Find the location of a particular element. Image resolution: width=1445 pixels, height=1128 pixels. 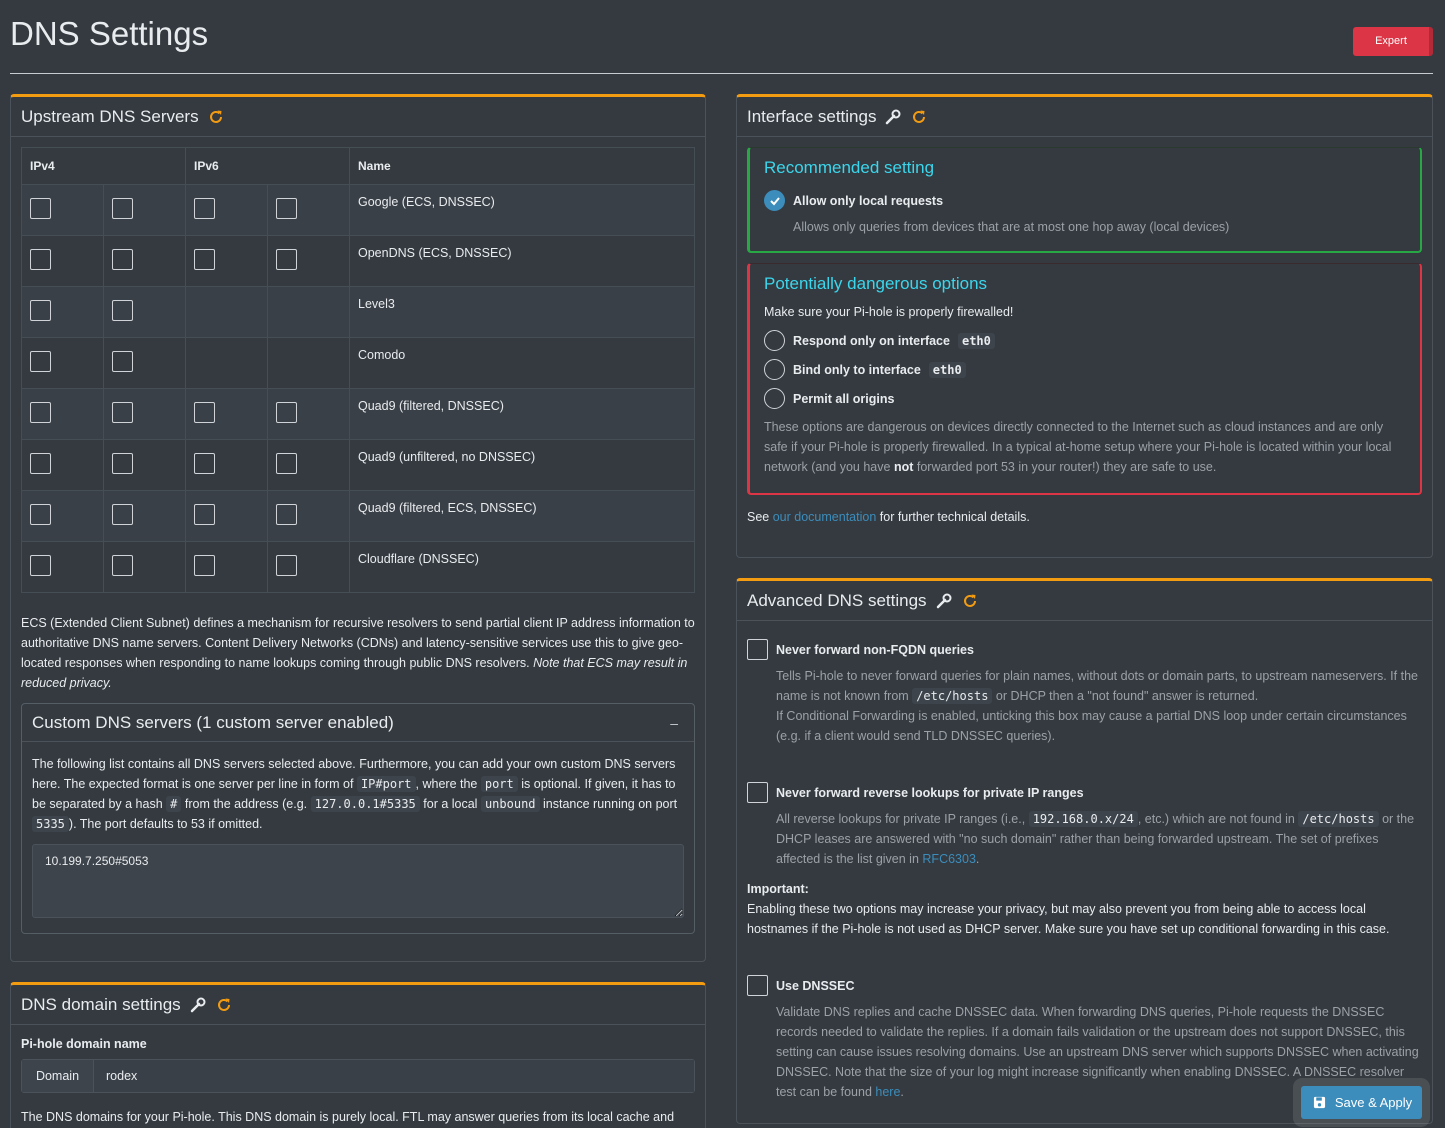

important-label: Important: is located at coordinates (778, 889).